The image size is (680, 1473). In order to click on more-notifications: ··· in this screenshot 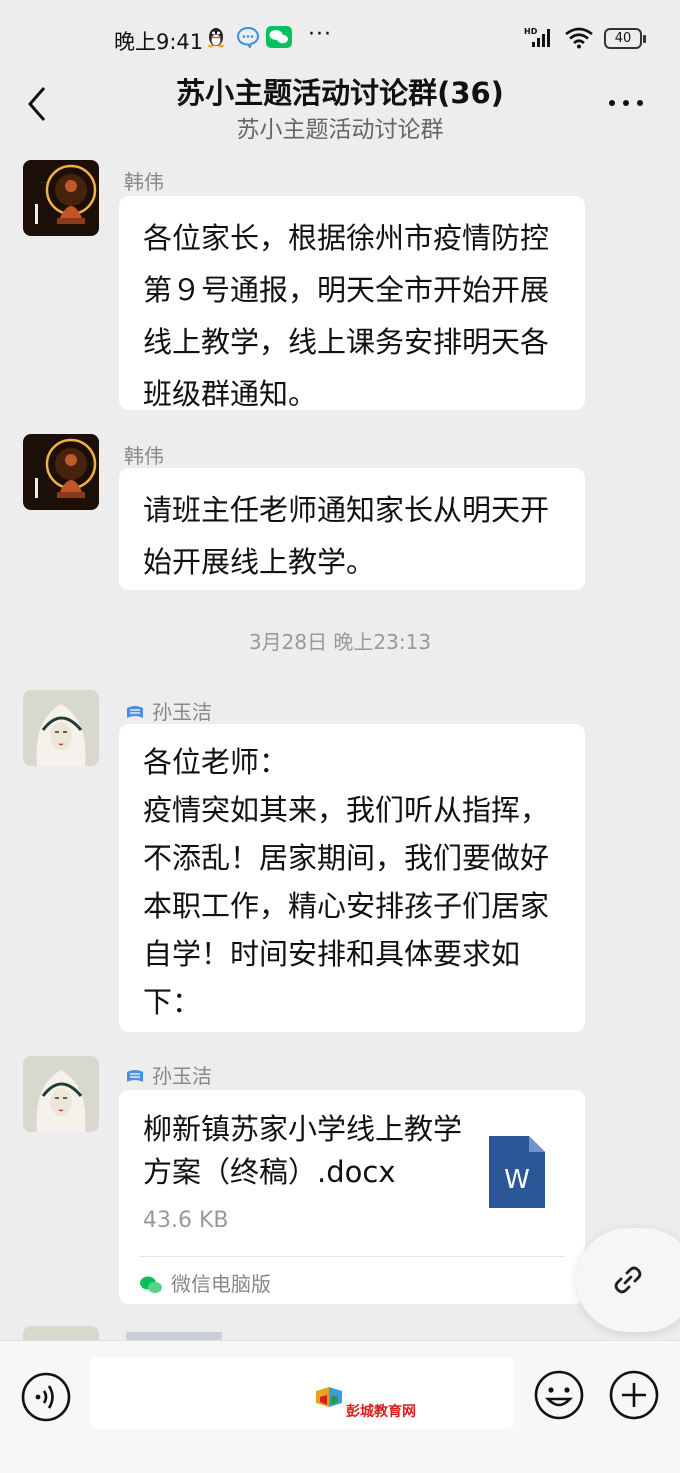, I will do `click(320, 34)`.